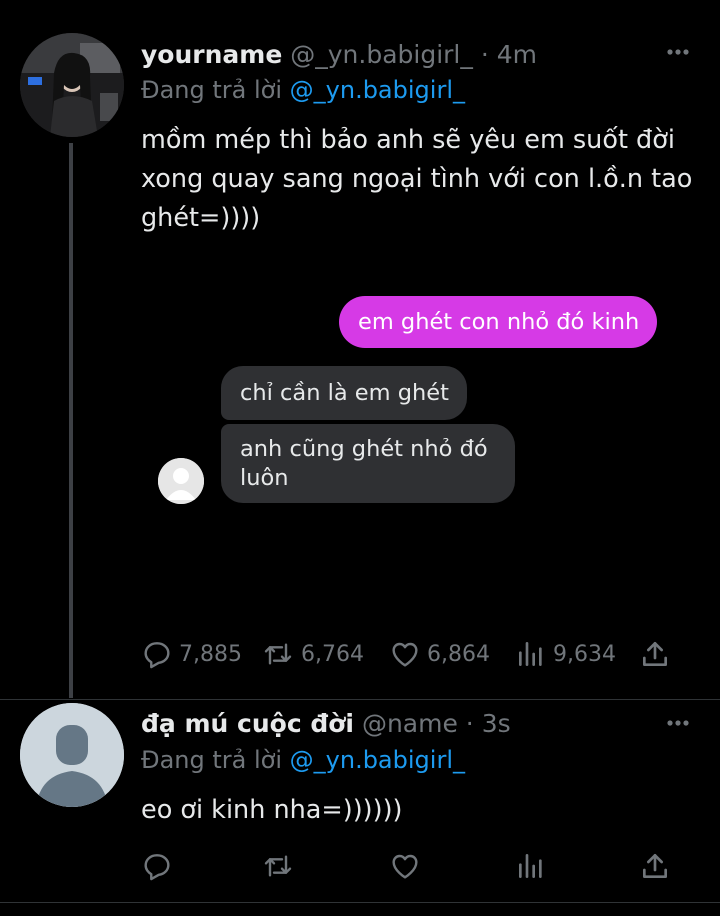  What do you see at coordinates (517, 54) in the screenshot?
I see `timestamp: 4m` at bounding box center [517, 54].